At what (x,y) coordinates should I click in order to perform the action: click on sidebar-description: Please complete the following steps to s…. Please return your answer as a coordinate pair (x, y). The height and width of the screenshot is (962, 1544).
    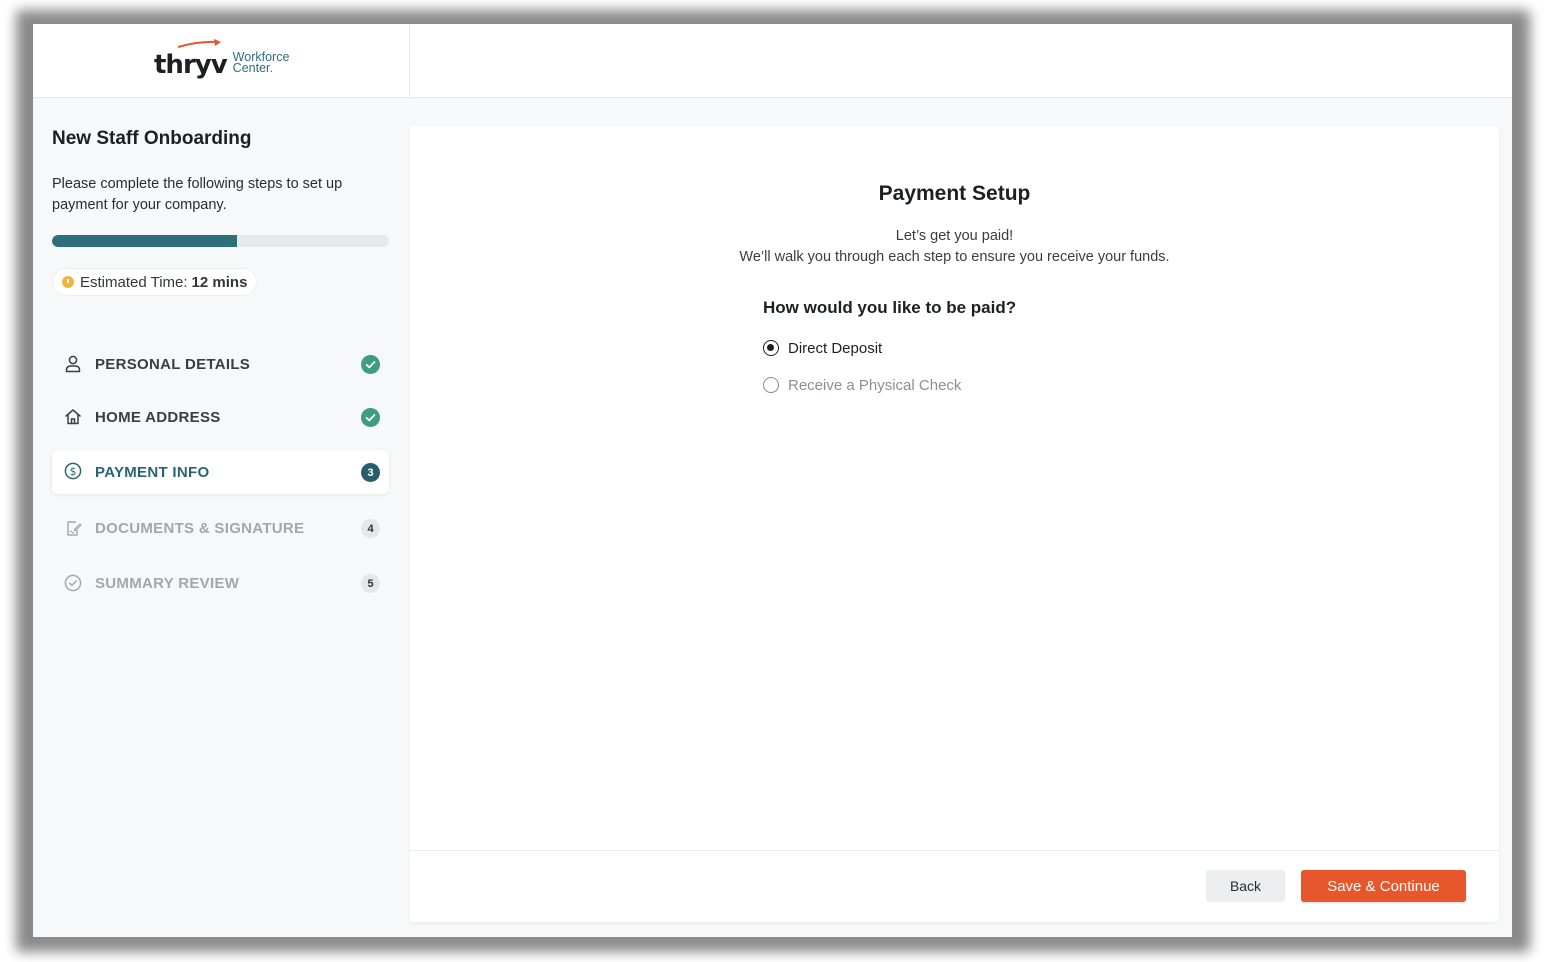
    Looking at the image, I should click on (197, 194).